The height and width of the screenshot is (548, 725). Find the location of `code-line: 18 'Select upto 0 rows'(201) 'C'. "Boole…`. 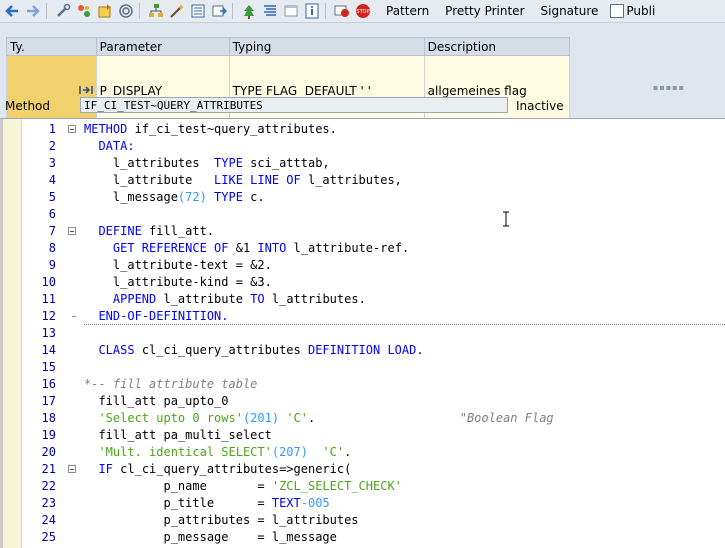

code-line: 18 'Select upto 0 rows'(201) 'C'. "Boole… is located at coordinates (362, 418).